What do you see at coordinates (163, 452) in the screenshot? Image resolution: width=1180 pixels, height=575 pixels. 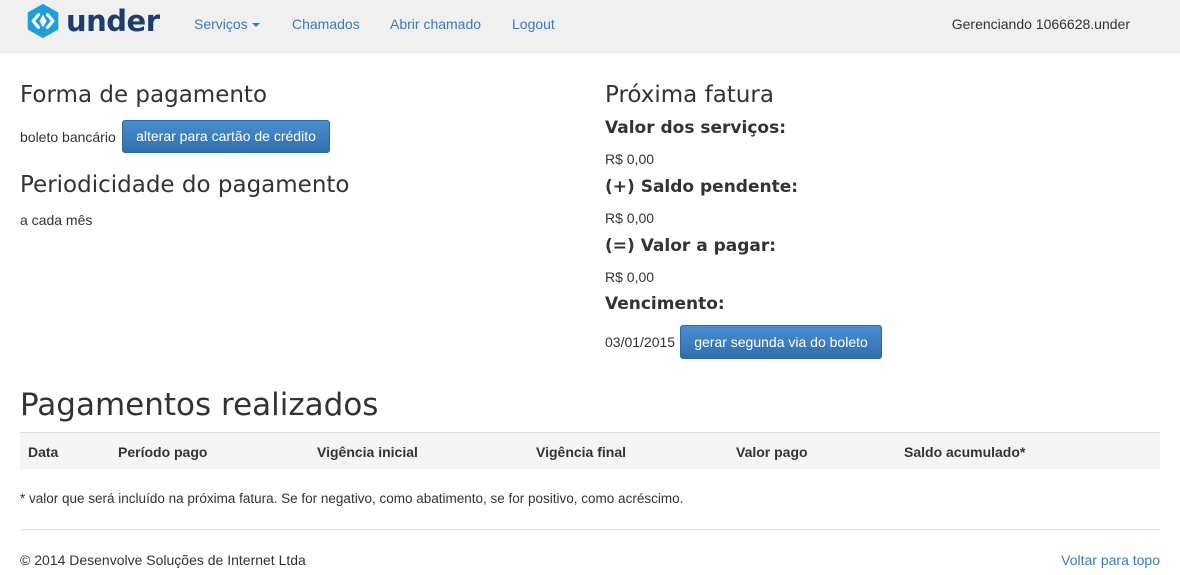 I see `column-header-periodo-pago: Período pago` at bounding box center [163, 452].